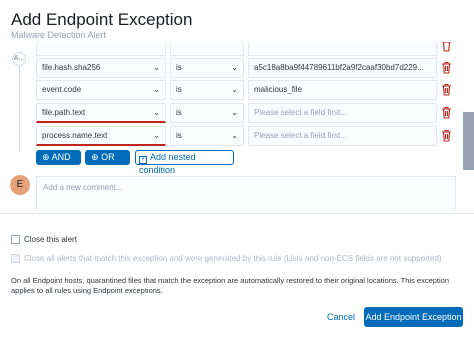 Image resolution: width=474 pixels, height=339 pixels. I want to click on and-button: ⊕ AND, so click(58, 157).